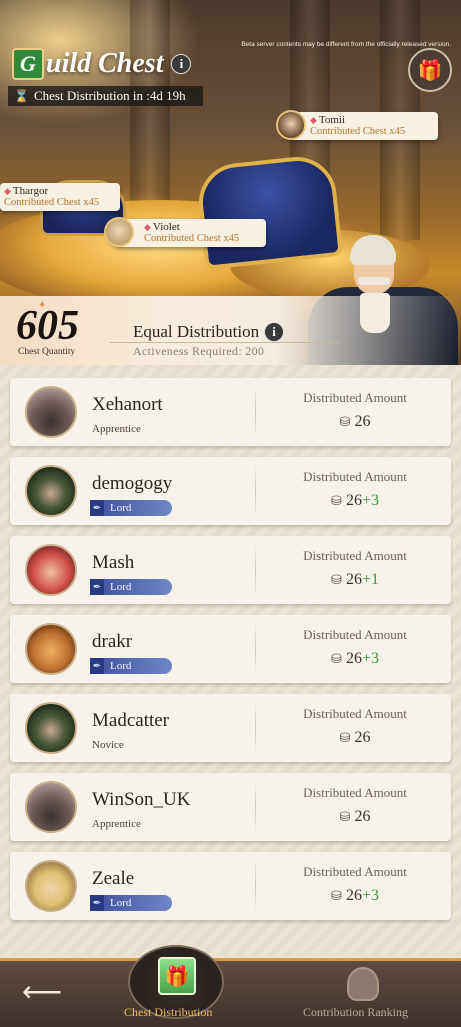 The width and height of the screenshot is (461, 1027). Describe the element at coordinates (47, 352) in the screenshot. I see `chest-quantity-label: Chest Quantity` at that location.